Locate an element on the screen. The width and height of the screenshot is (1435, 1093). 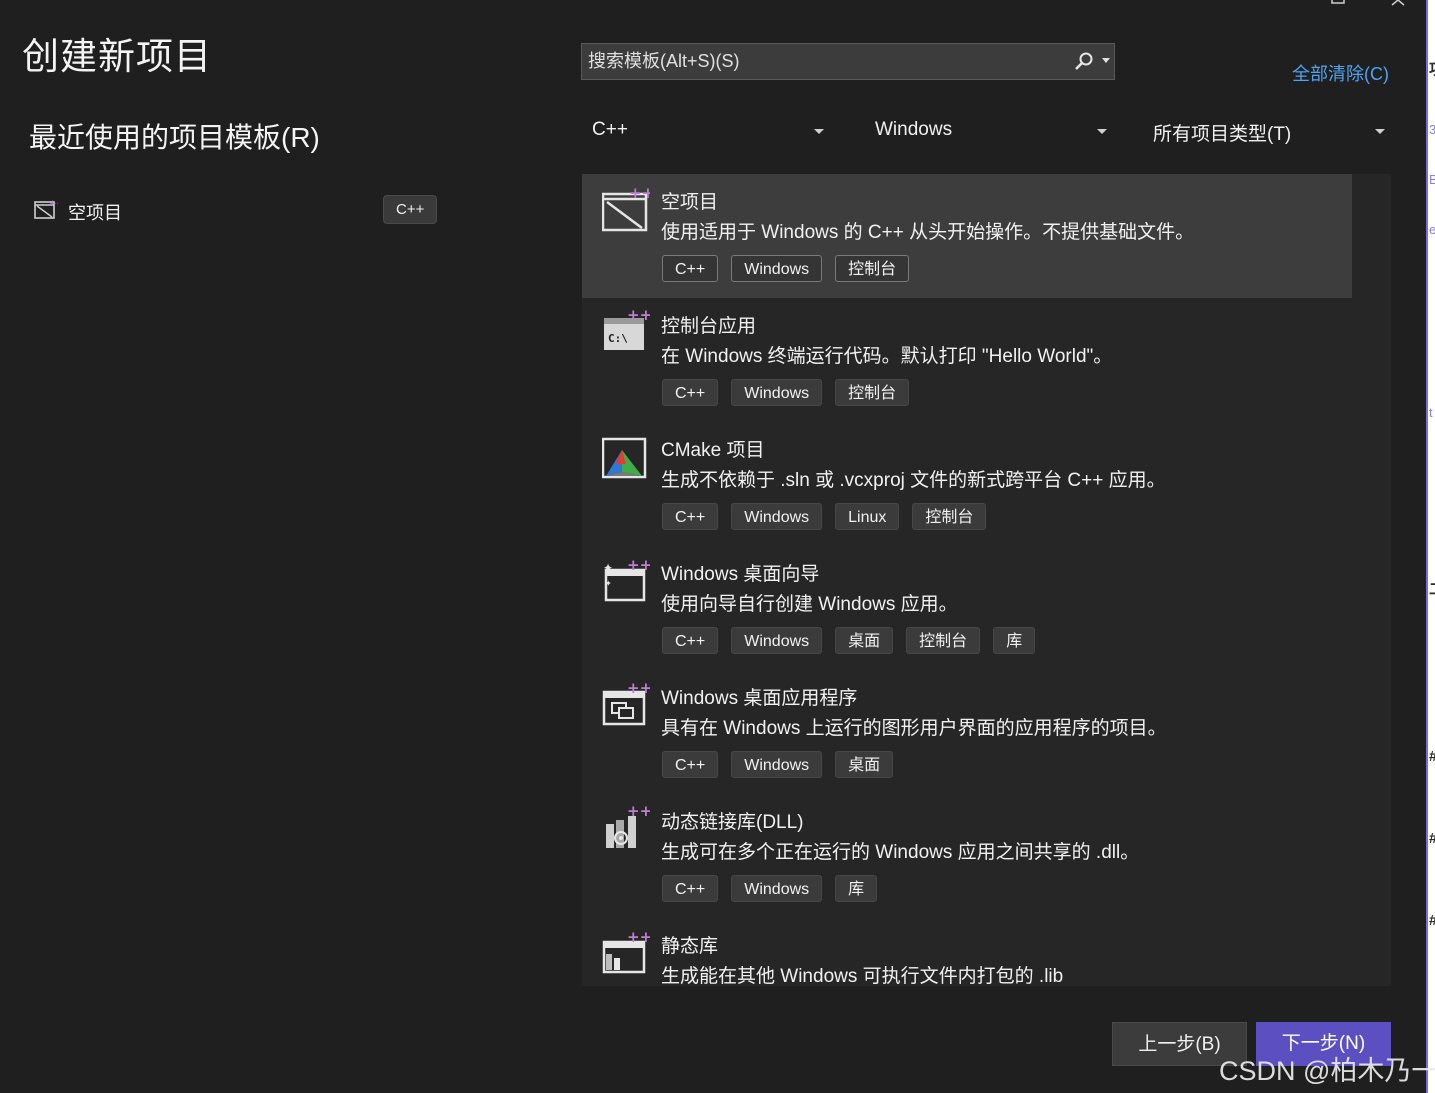
cmake-icon is located at coordinates (625, 458).